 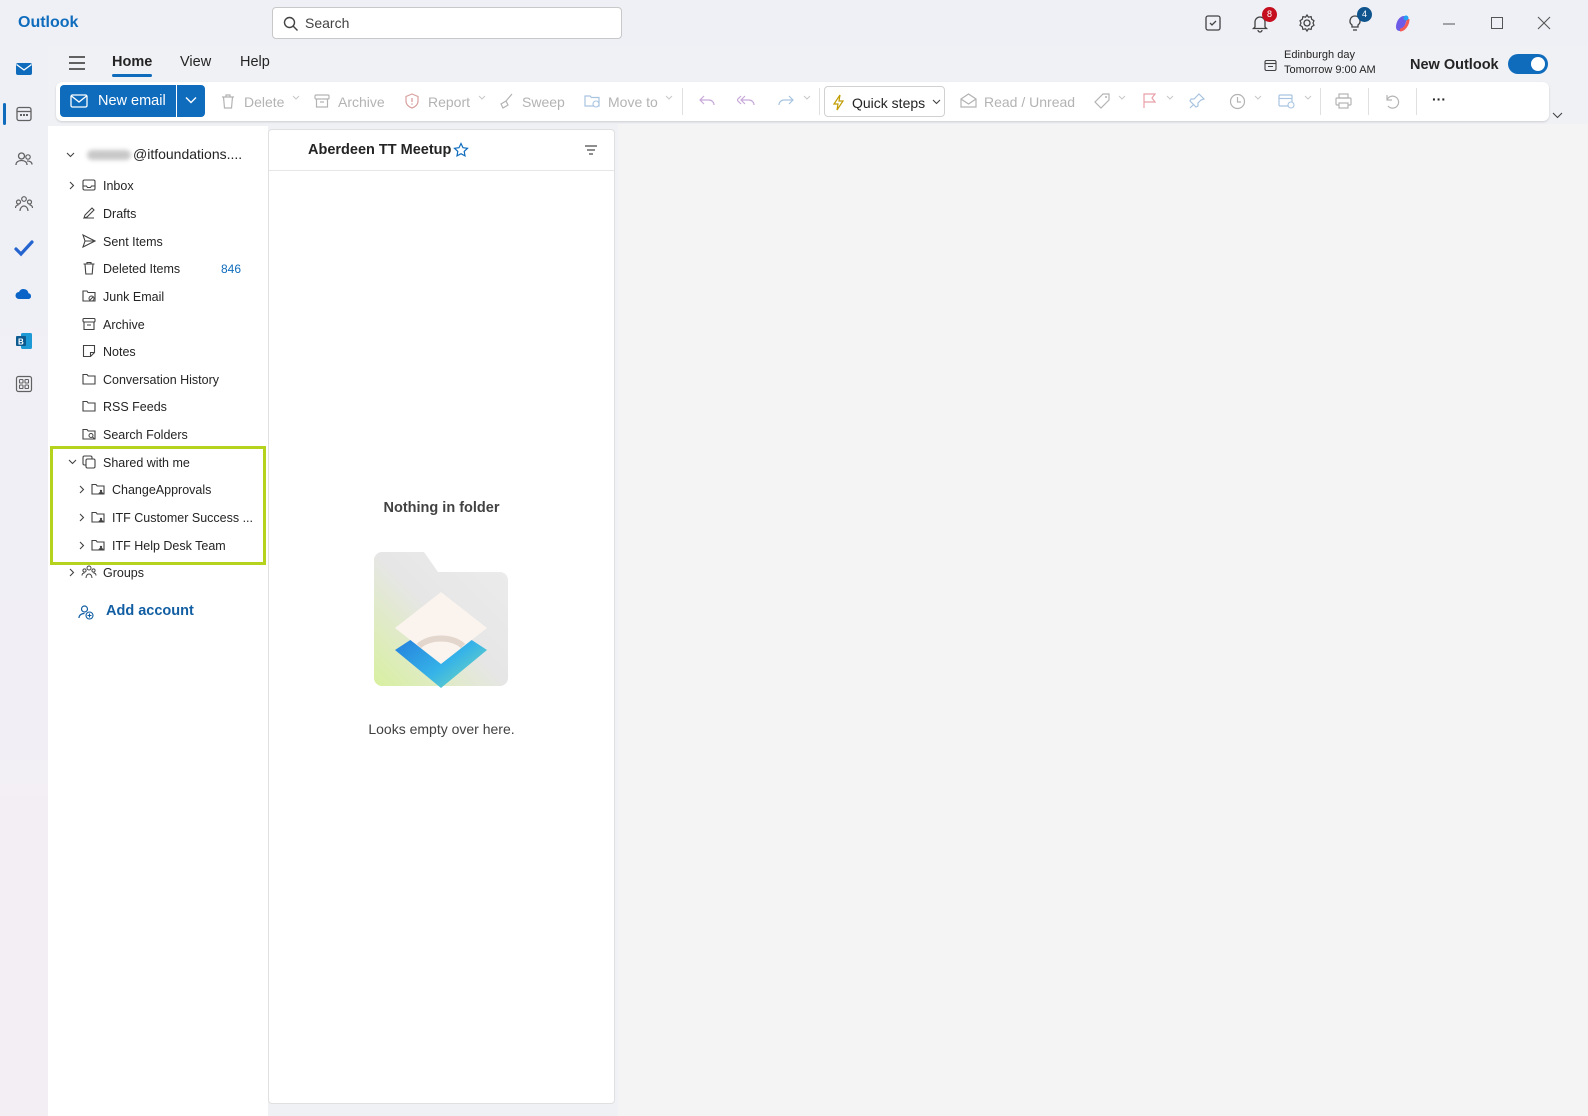 I want to click on notifications-badge: 8, so click(x=1269, y=14).